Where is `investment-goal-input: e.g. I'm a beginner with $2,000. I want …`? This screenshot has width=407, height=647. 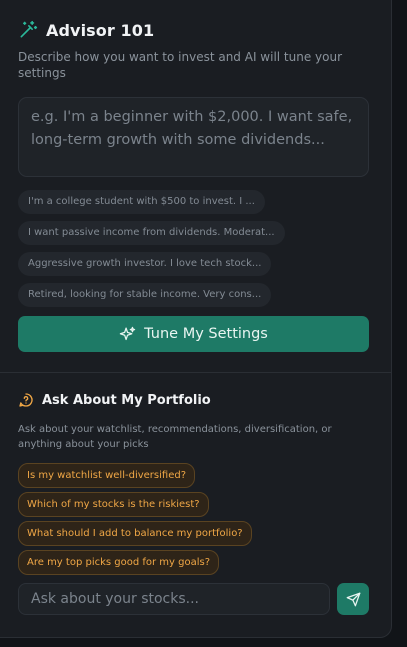 investment-goal-input: e.g. I'm a beginner with $2,000. I want … is located at coordinates (193, 137).